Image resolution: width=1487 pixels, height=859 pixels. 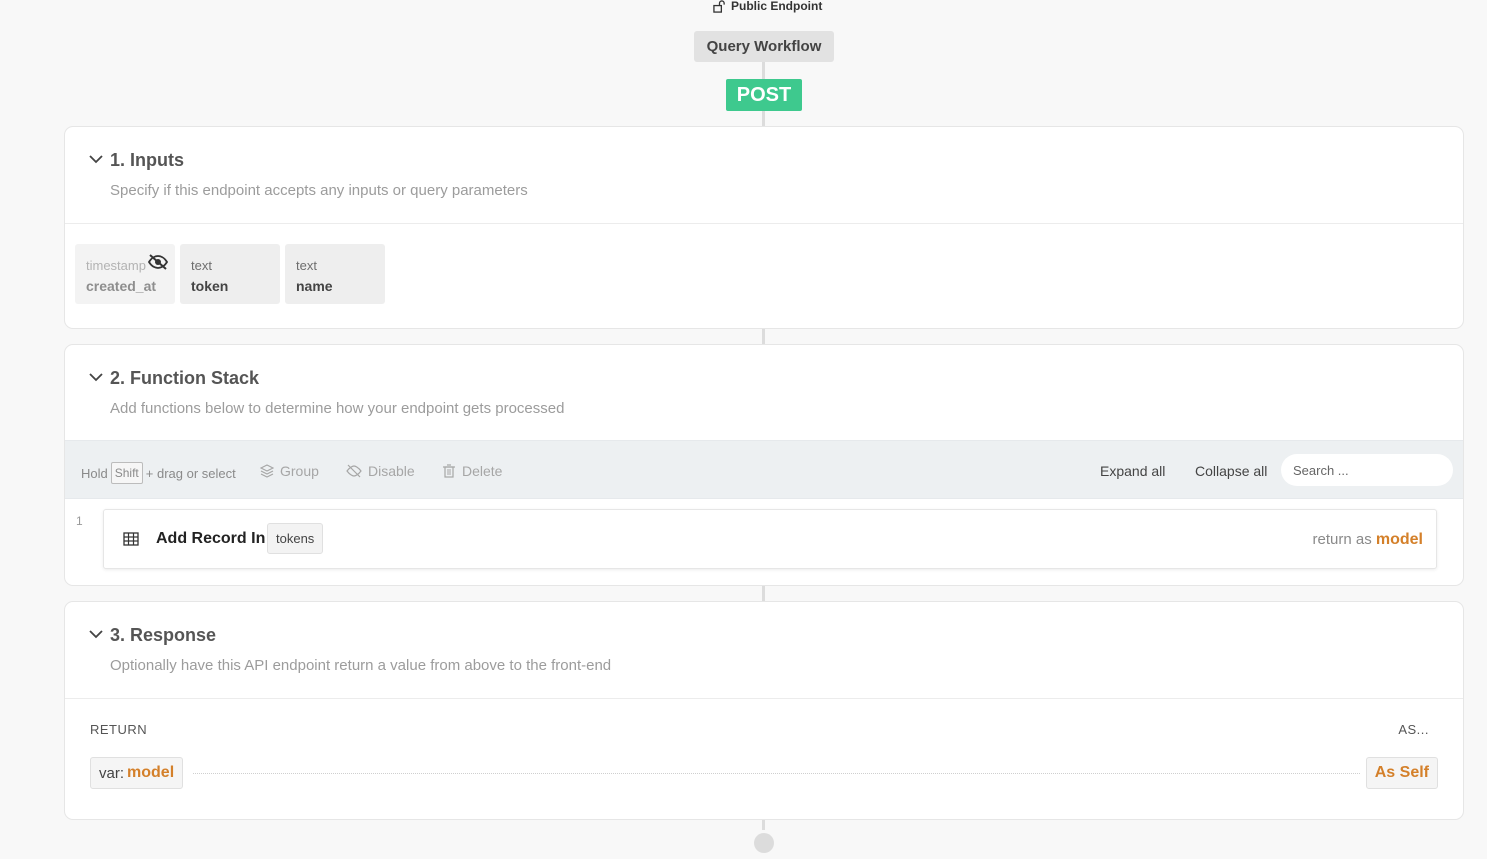 What do you see at coordinates (482, 471) in the screenshot?
I see `delete-label: Delete` at bounding box center [482, 471].